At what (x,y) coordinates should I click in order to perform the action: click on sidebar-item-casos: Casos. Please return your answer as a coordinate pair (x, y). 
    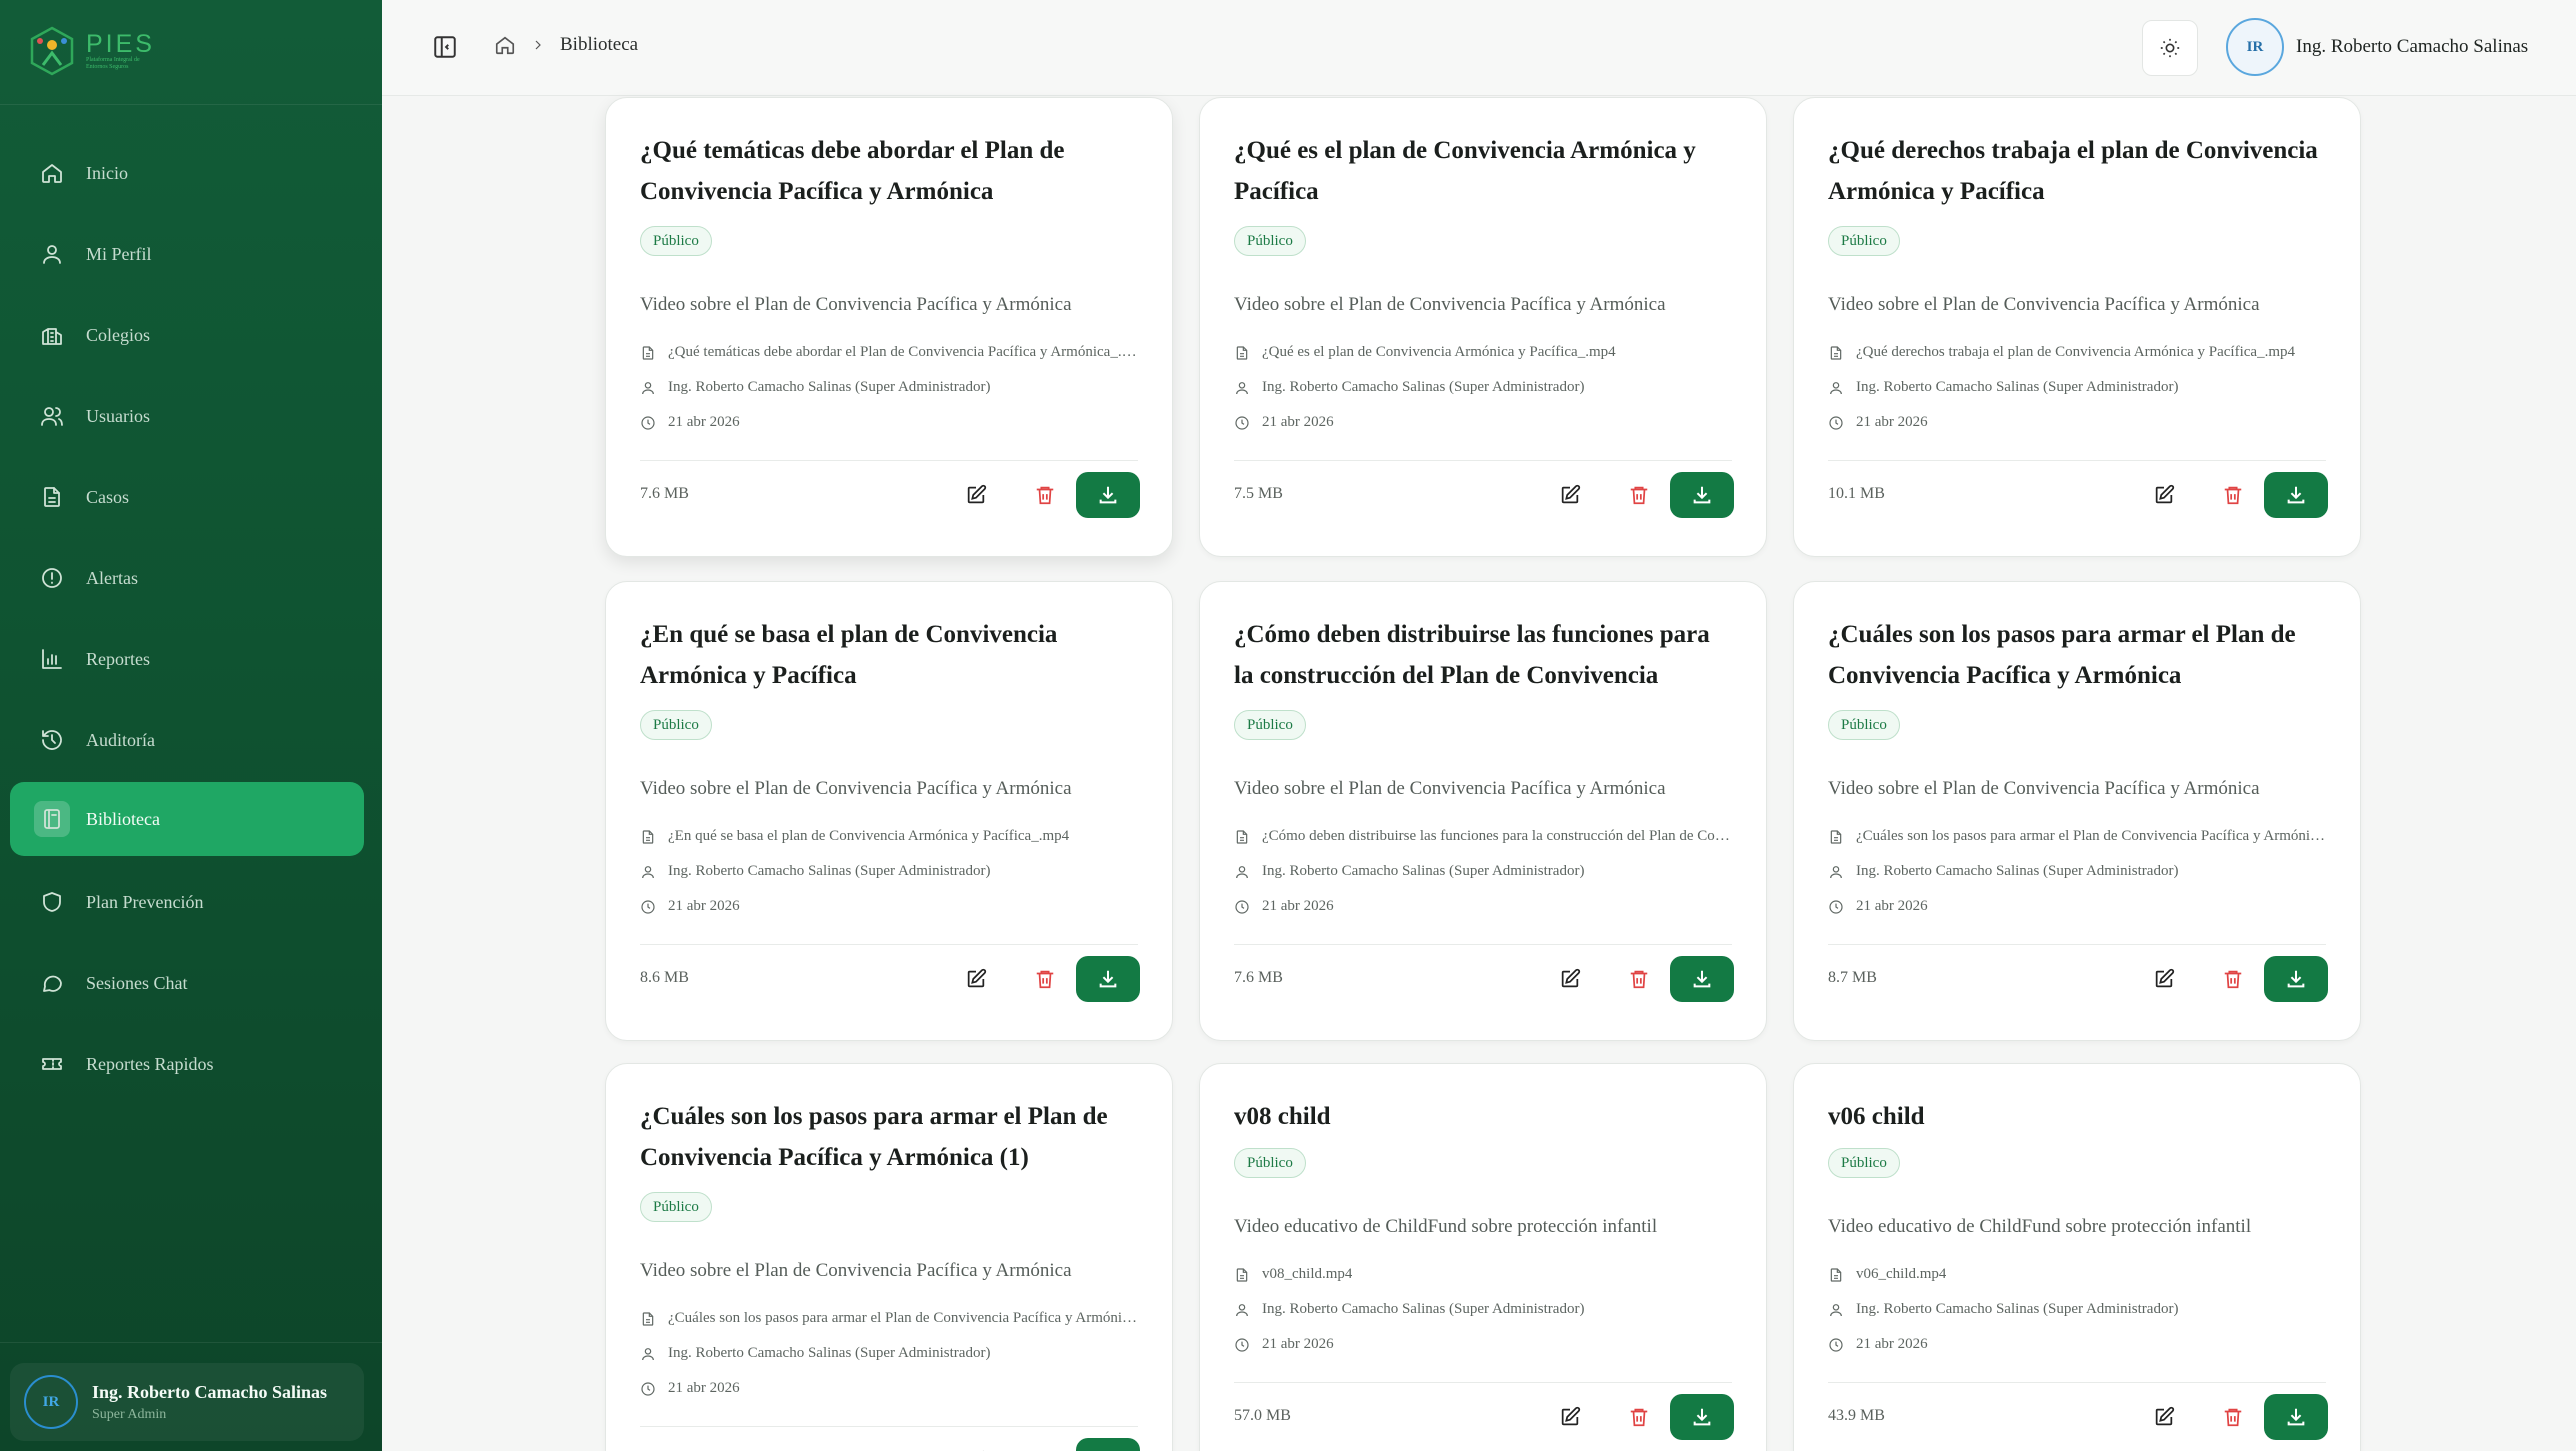
    Looking at the image, I should click on (187, 497).